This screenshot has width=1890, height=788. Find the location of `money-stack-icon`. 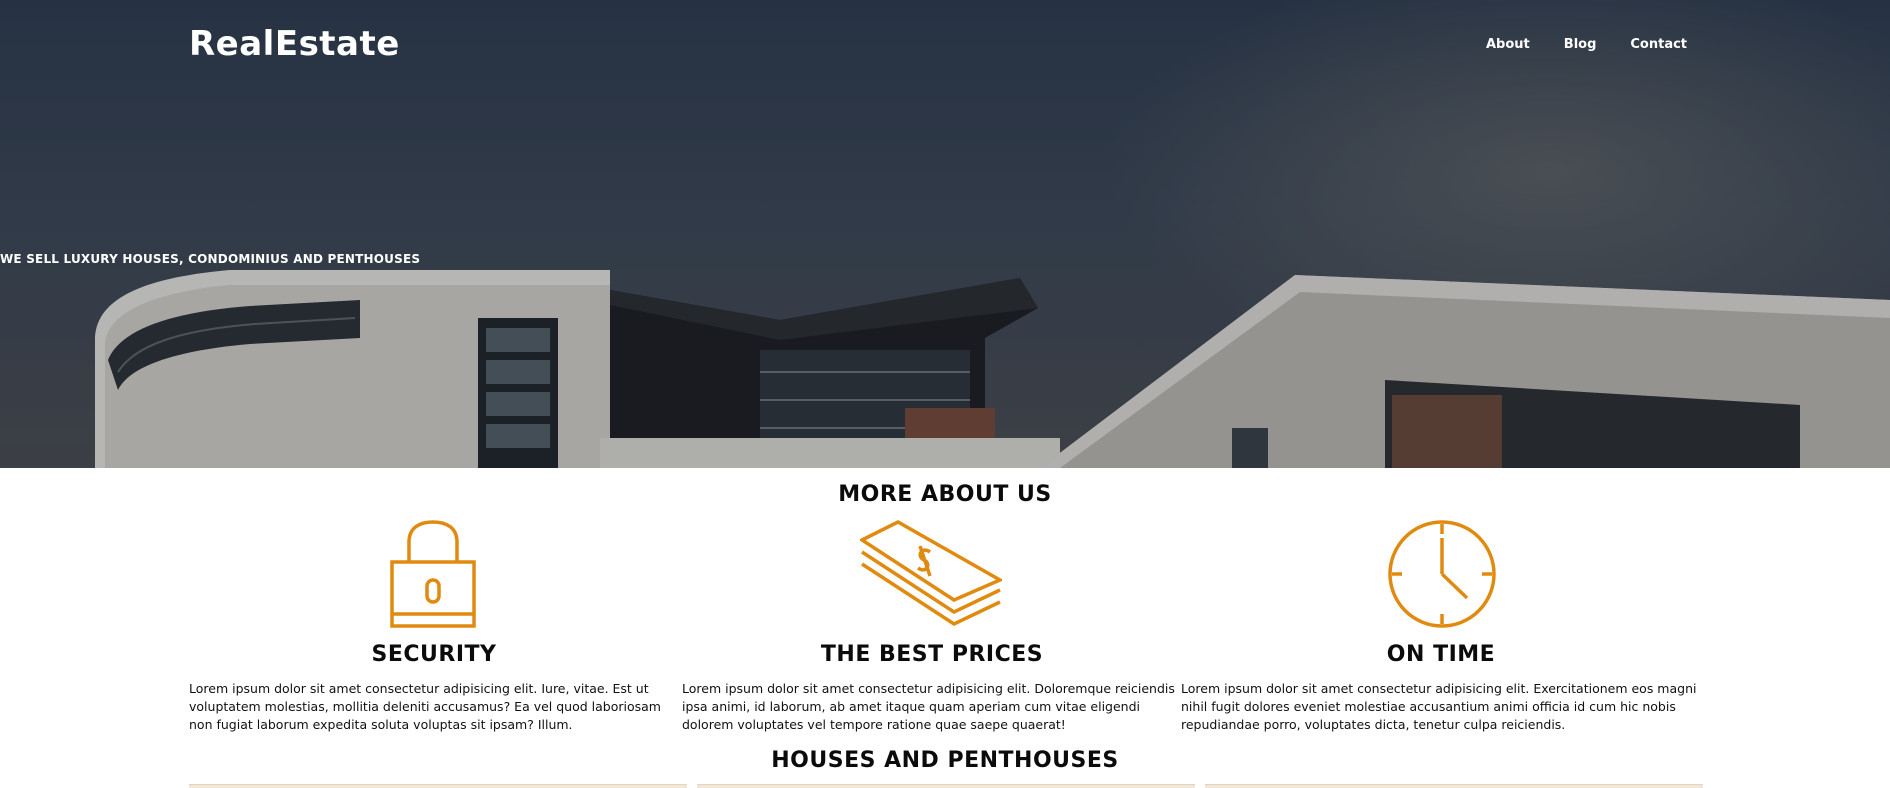

money-stack-icon is located at coordinates (931, 573).